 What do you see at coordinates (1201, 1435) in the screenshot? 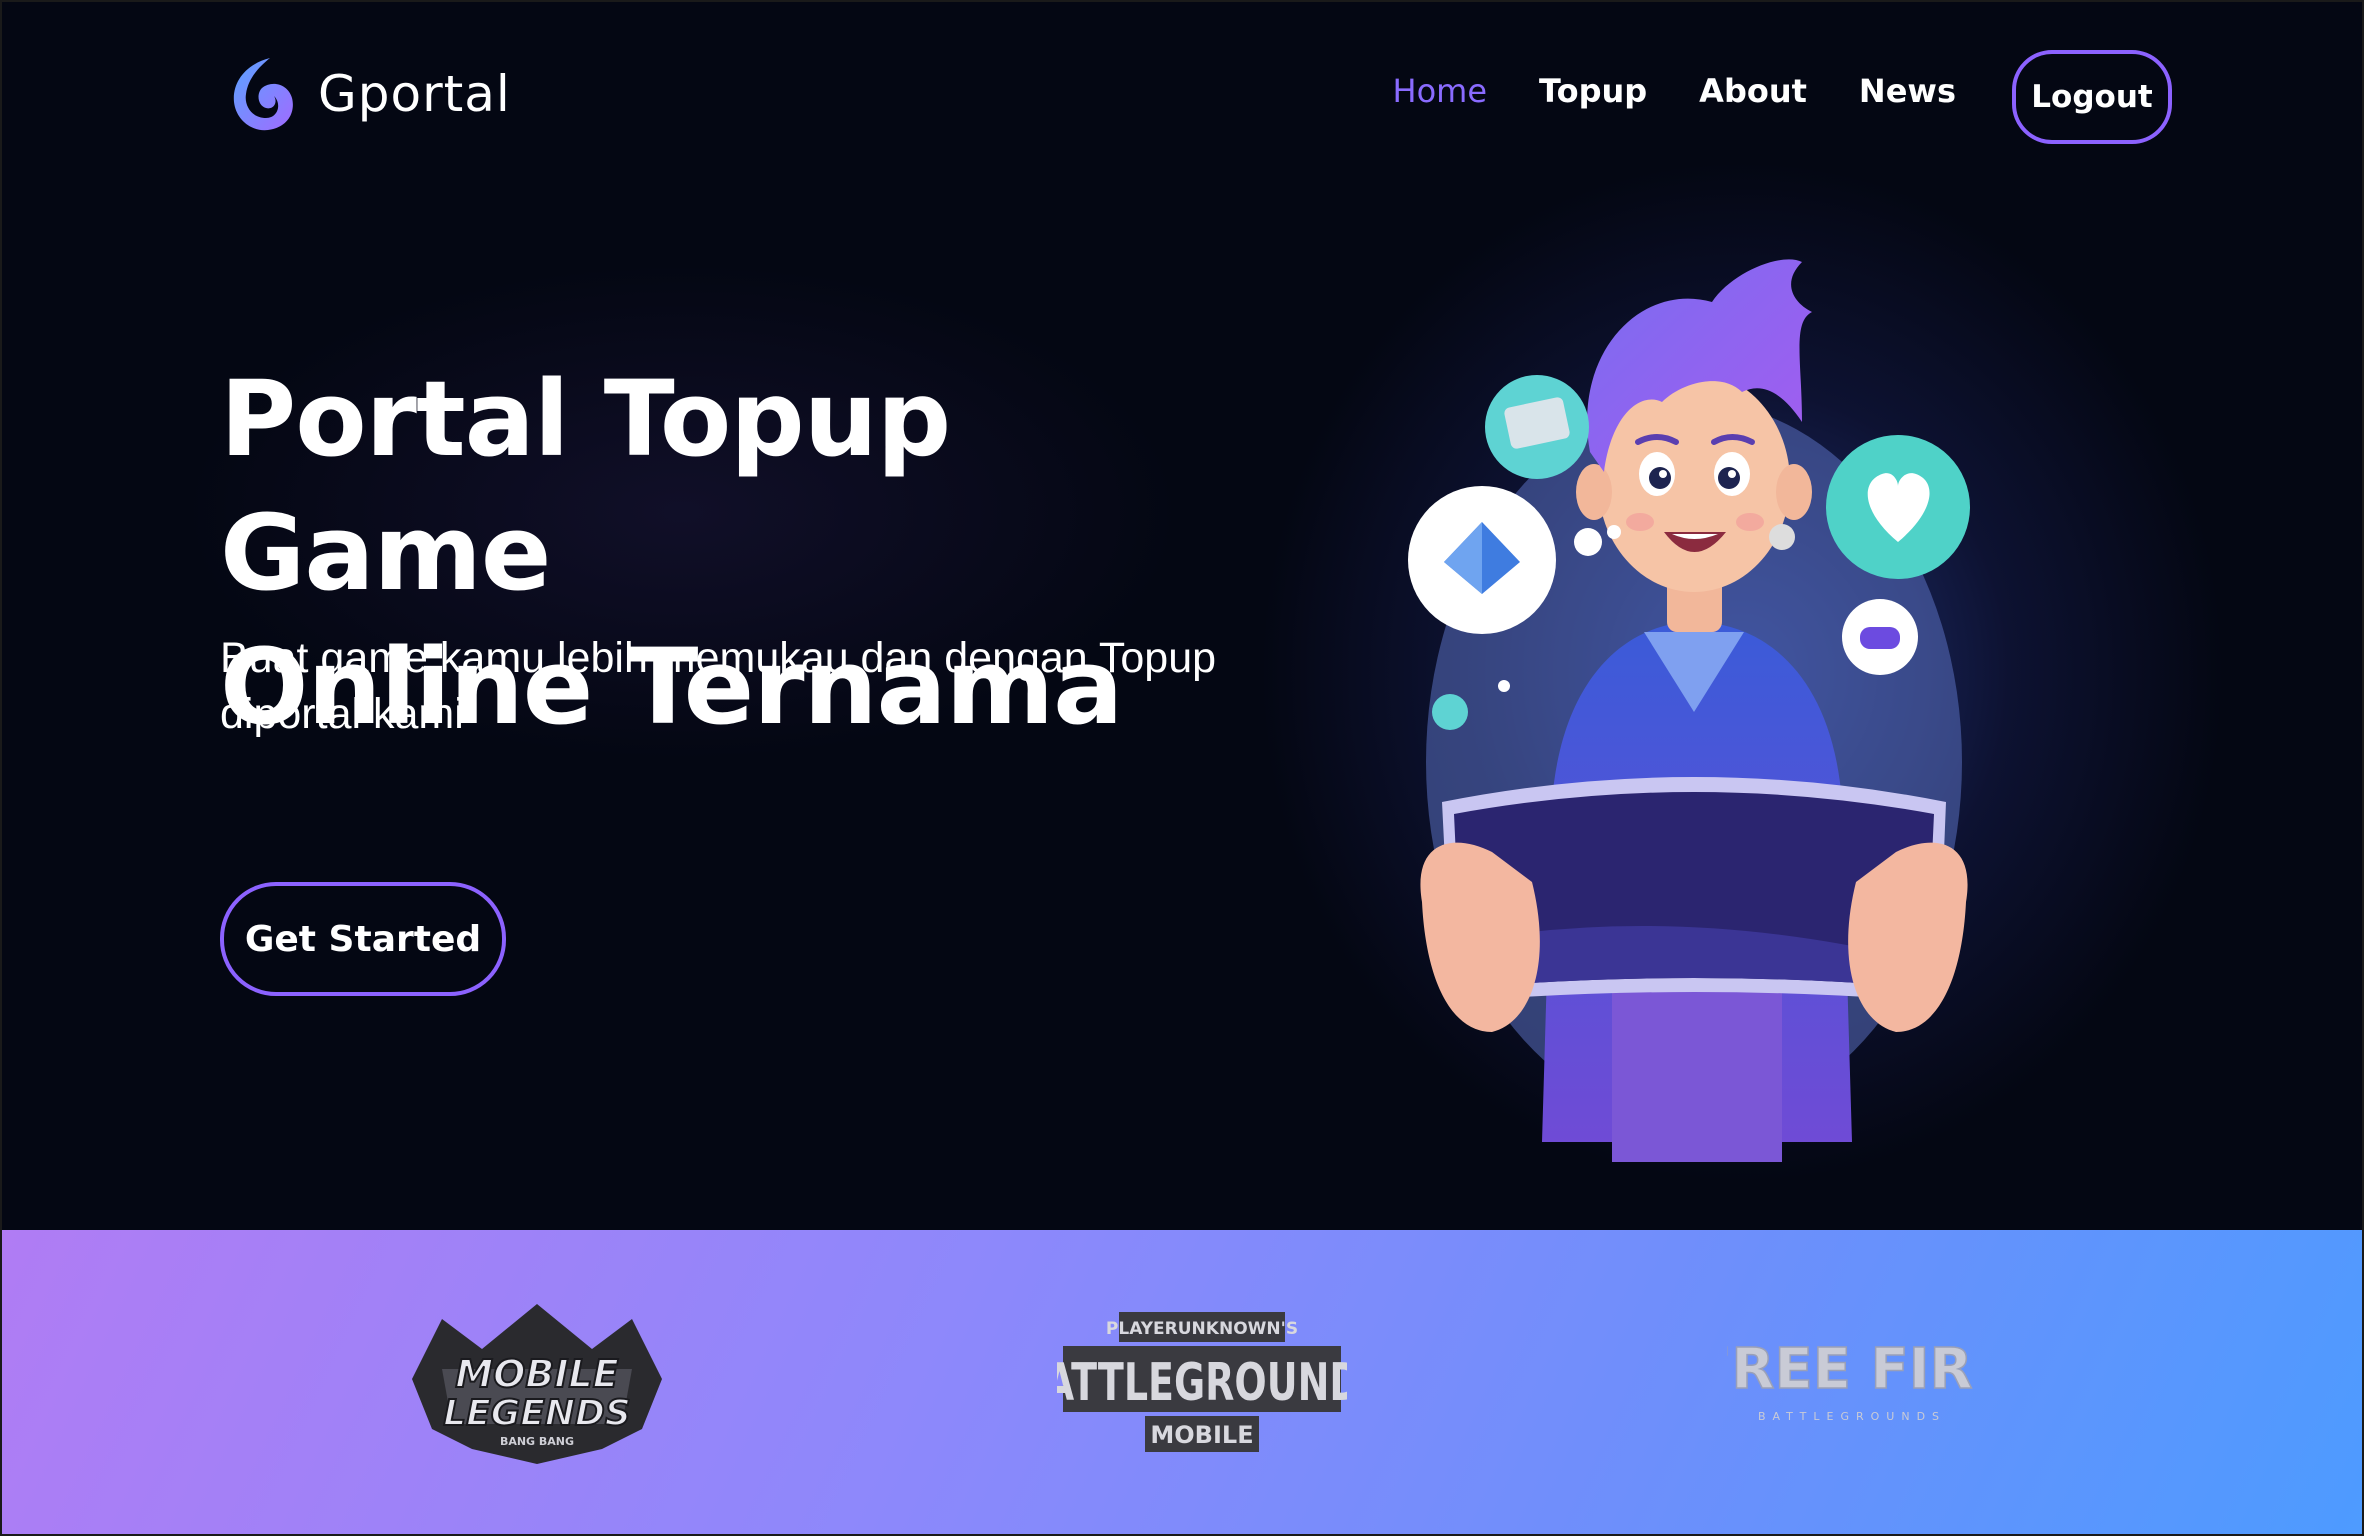
I see `pubg-line-3: MOBILE` at bounding box center [1201, 1435].